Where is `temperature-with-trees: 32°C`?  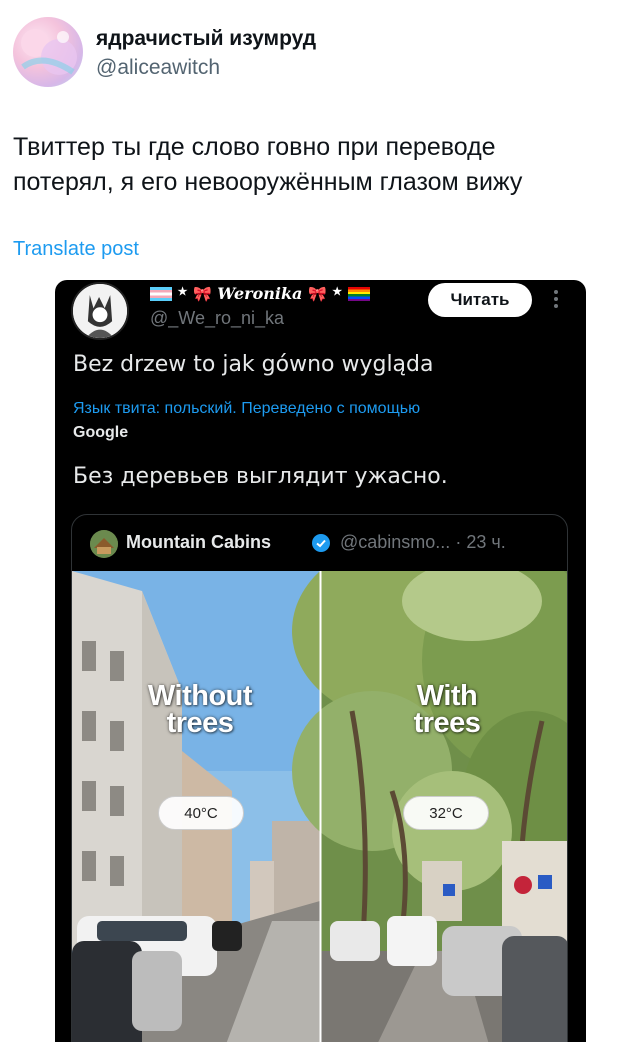
temperature-with-trees: 32°C is located at coordinates (446, 813).